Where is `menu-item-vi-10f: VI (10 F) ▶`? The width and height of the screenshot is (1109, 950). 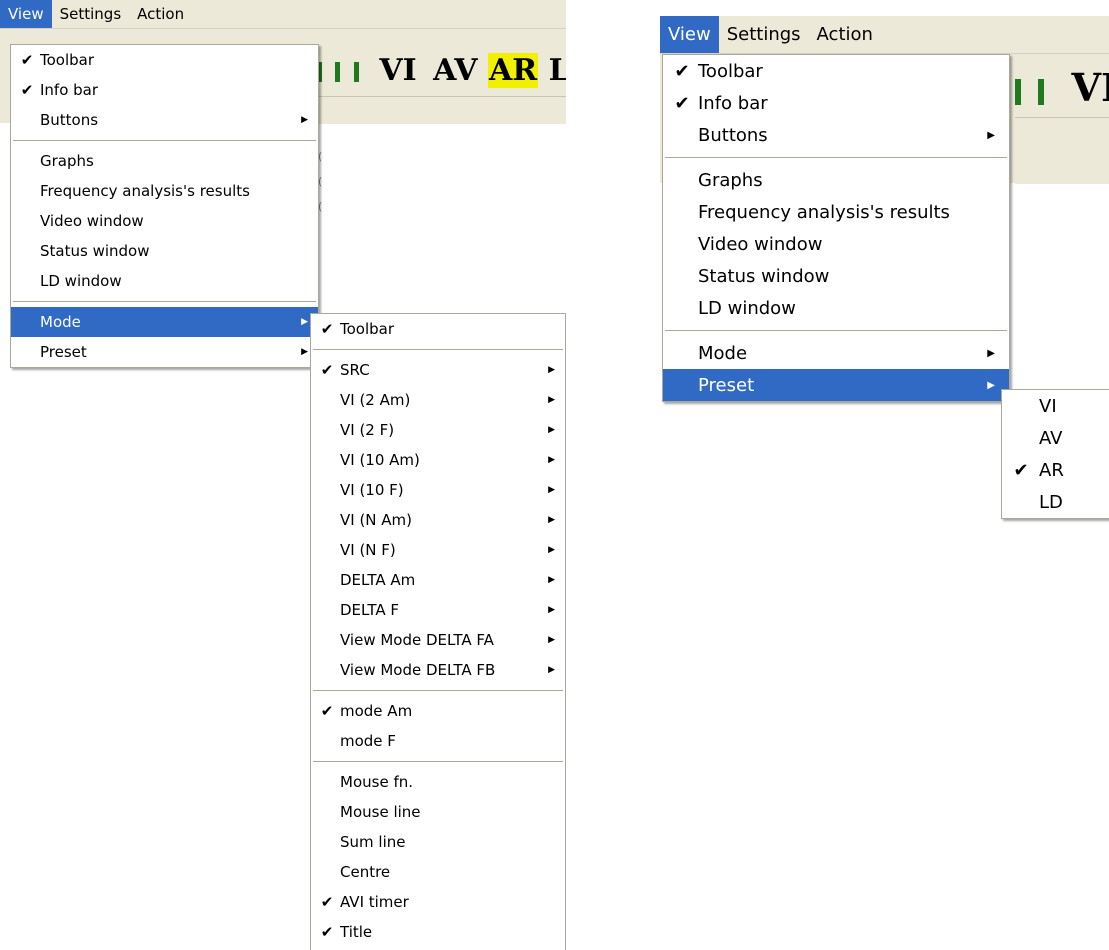
menu-item-vi-10f: VI (10 F) ▶ is located at coordinates (438, 490).